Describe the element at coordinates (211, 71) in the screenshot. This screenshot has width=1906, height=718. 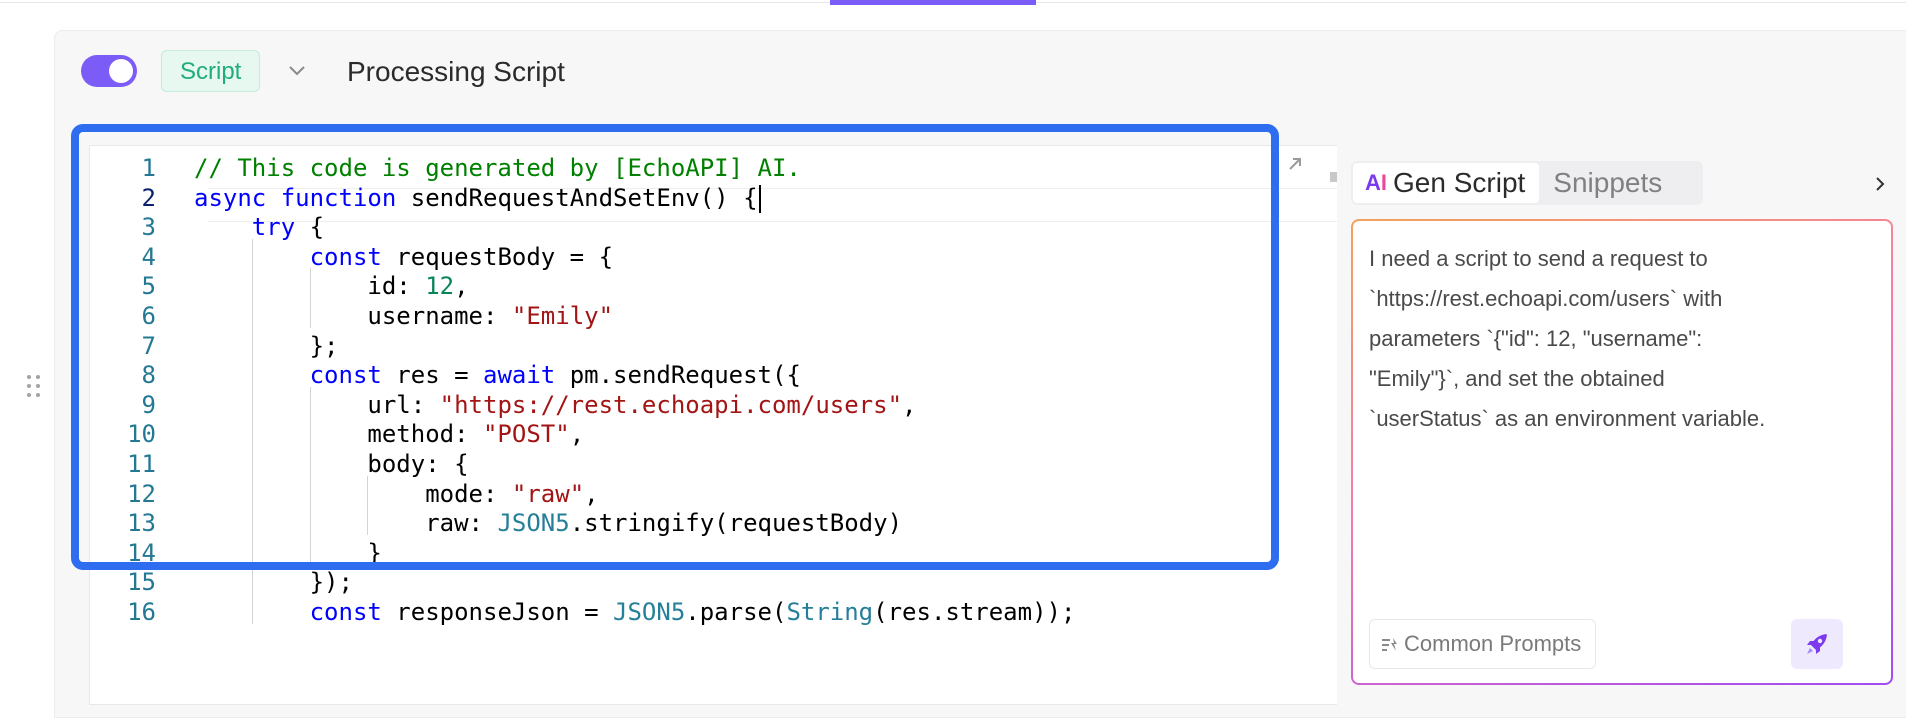
I see `script-type-badge: Script` at that location.